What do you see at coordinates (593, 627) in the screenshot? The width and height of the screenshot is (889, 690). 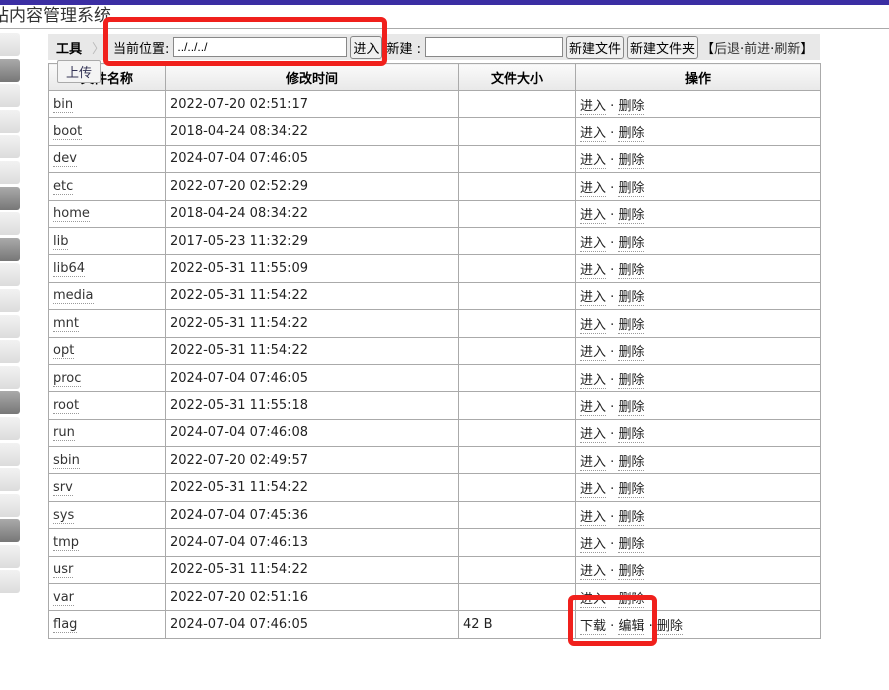 I see `action-link: 下载` at bounding box center [593, 627].